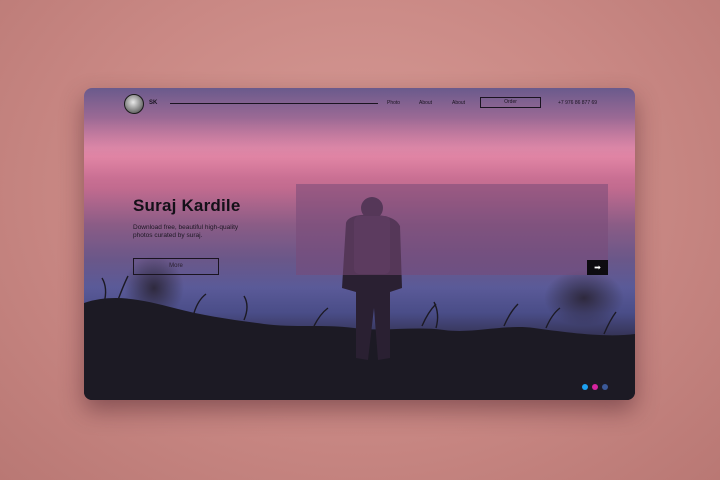 This screenshot has height=480, width=720. I want to click on twitter-icon, so click(585, 387).